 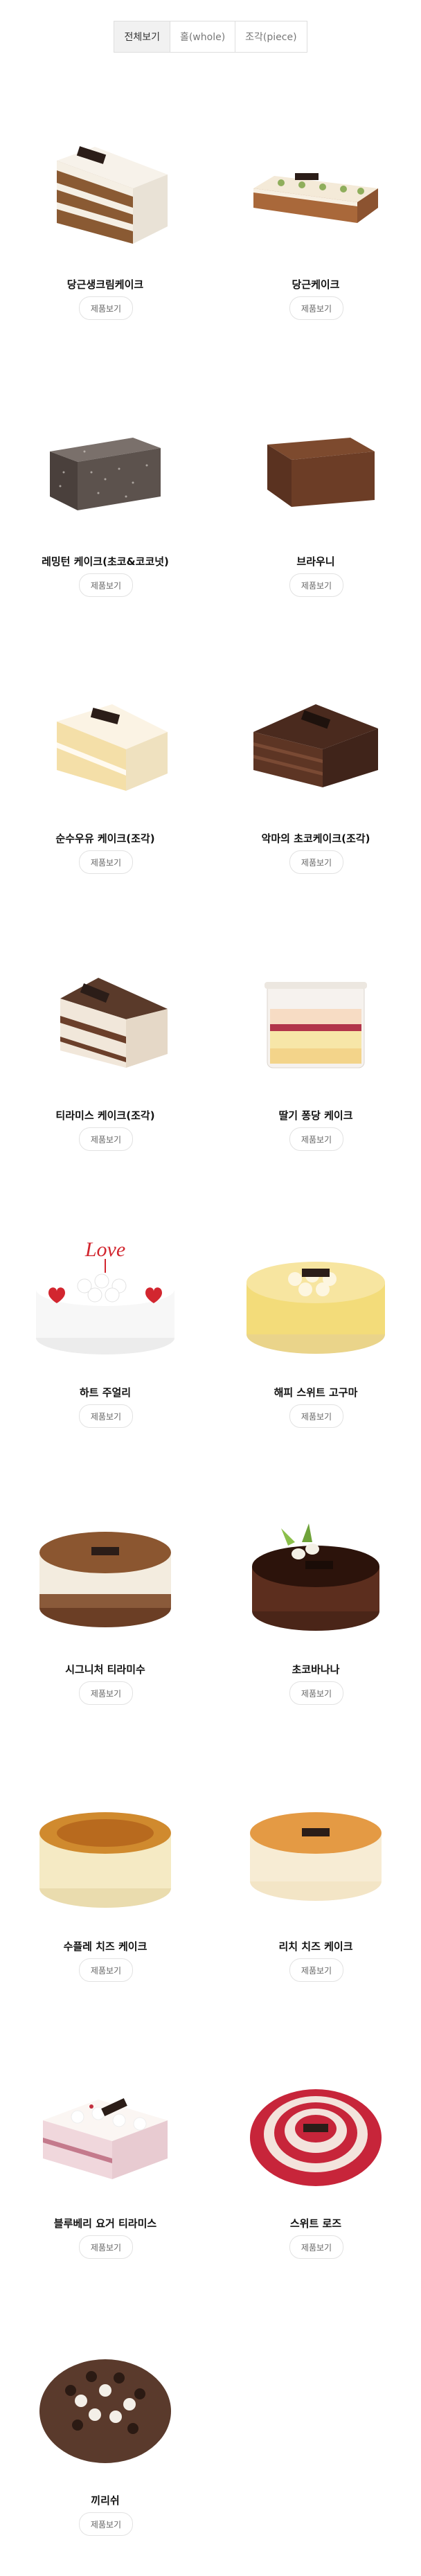 What do you see at coordinates (105, 284) in the screenshot?
I see `product-name: 당근생크림케이크` at bounding box center [105, 284].